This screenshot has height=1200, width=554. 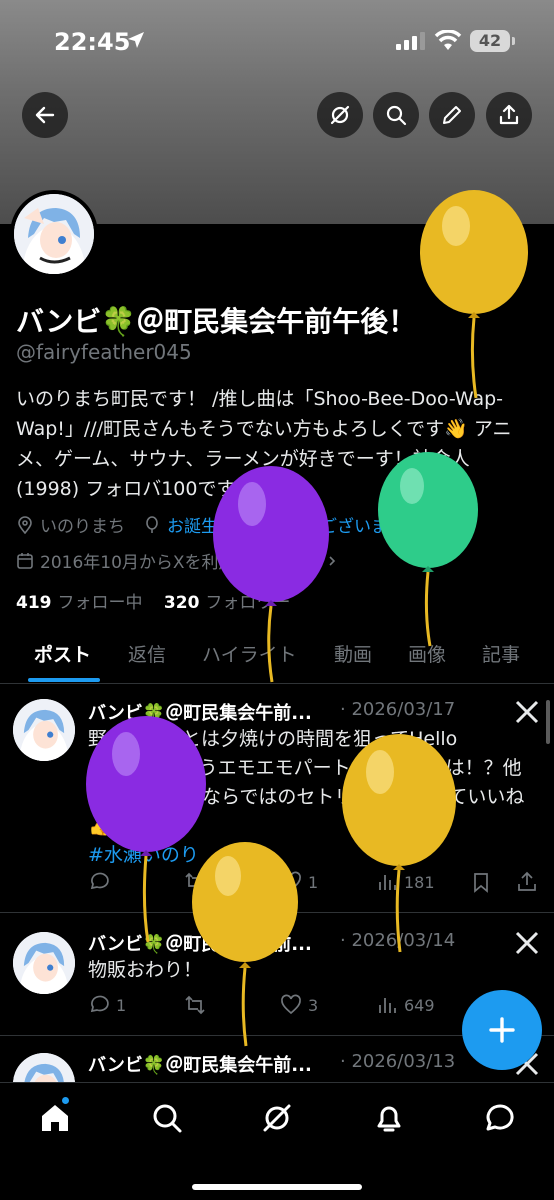 What do you see at coordinates (145, 970) in the screenshot?
I see `post-text: 物販おわり！` at bounding box center [145, 970].